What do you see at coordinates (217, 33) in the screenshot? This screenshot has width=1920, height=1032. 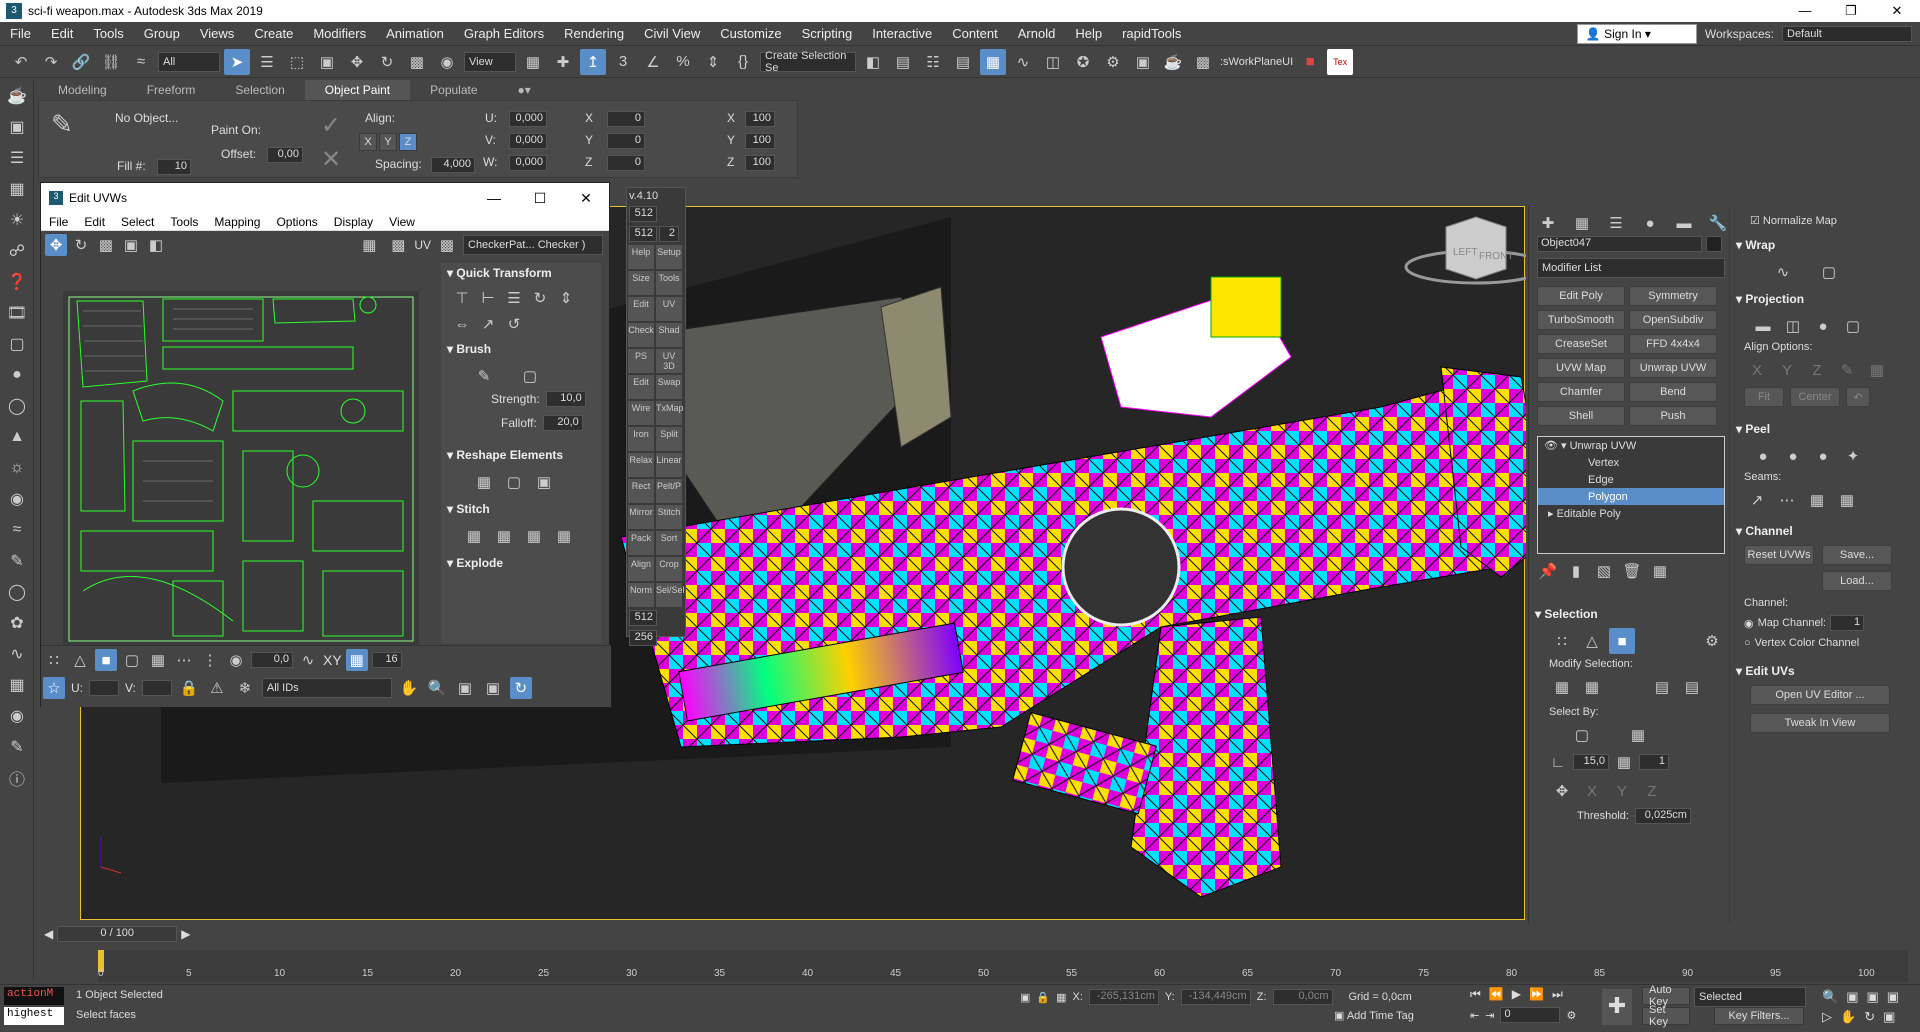 I see `menu-views: Views` at bounding box center [217, 33].